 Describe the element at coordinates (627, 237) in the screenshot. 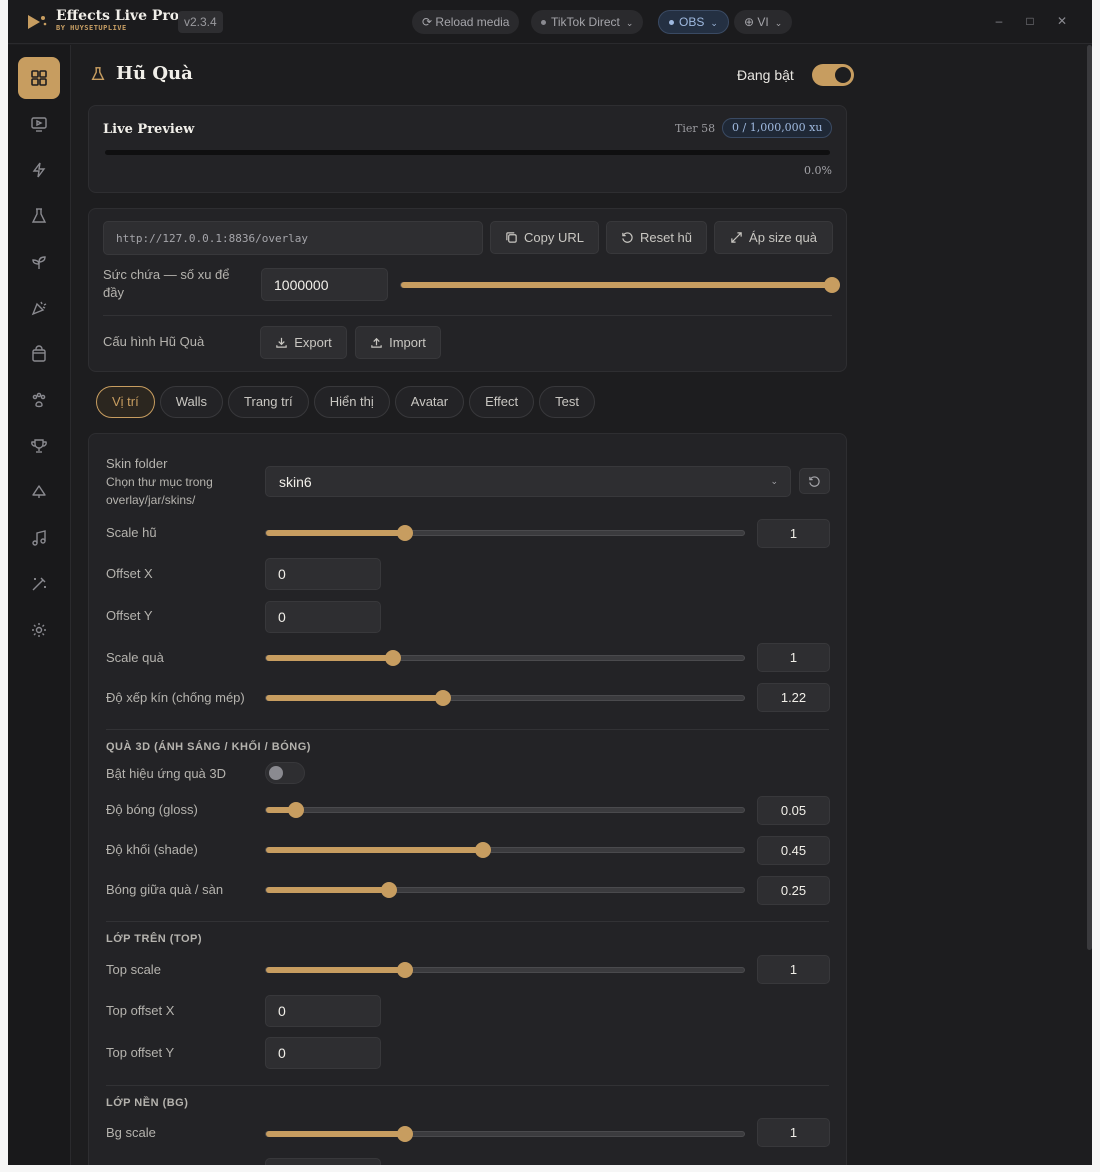

I see `rotate-ccw-icon` at that location.